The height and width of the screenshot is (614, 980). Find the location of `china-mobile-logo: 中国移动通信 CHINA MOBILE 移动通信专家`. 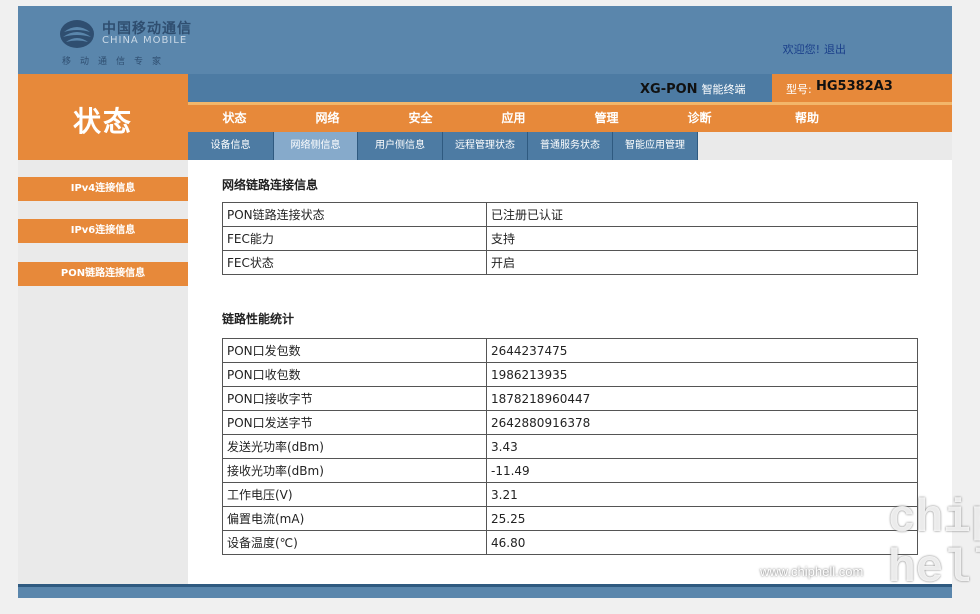

china-mobile-logo: 中国移动通信 CHINA MOBILE 移动通信专家 is located at coordinates (148, 42).